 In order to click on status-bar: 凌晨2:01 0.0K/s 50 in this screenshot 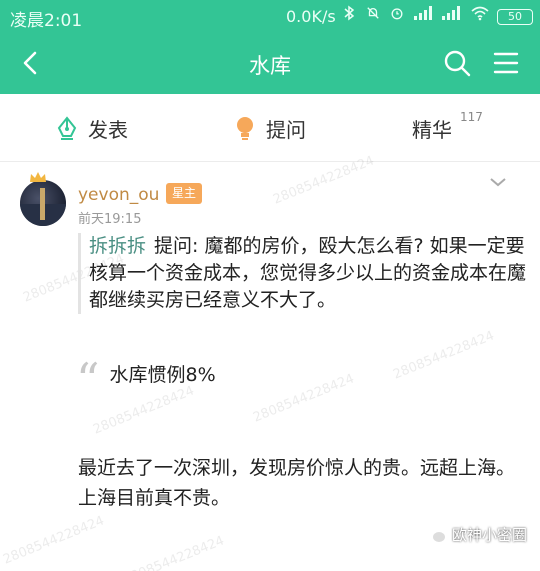, I will do `click(270, 17)`.